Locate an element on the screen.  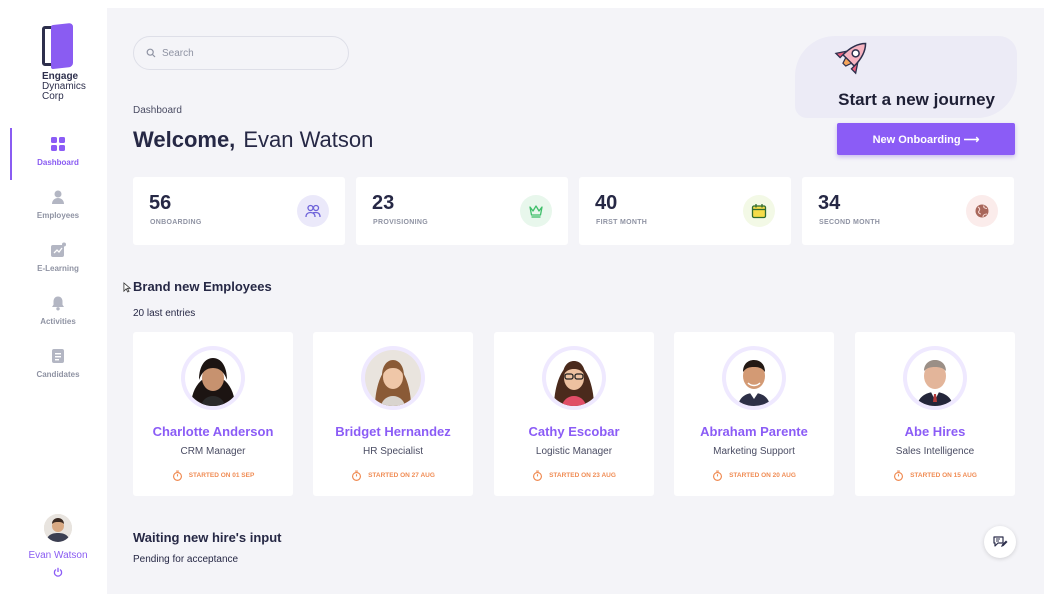
sidebar-item-label: Employees is located at coordinates (58, 215).